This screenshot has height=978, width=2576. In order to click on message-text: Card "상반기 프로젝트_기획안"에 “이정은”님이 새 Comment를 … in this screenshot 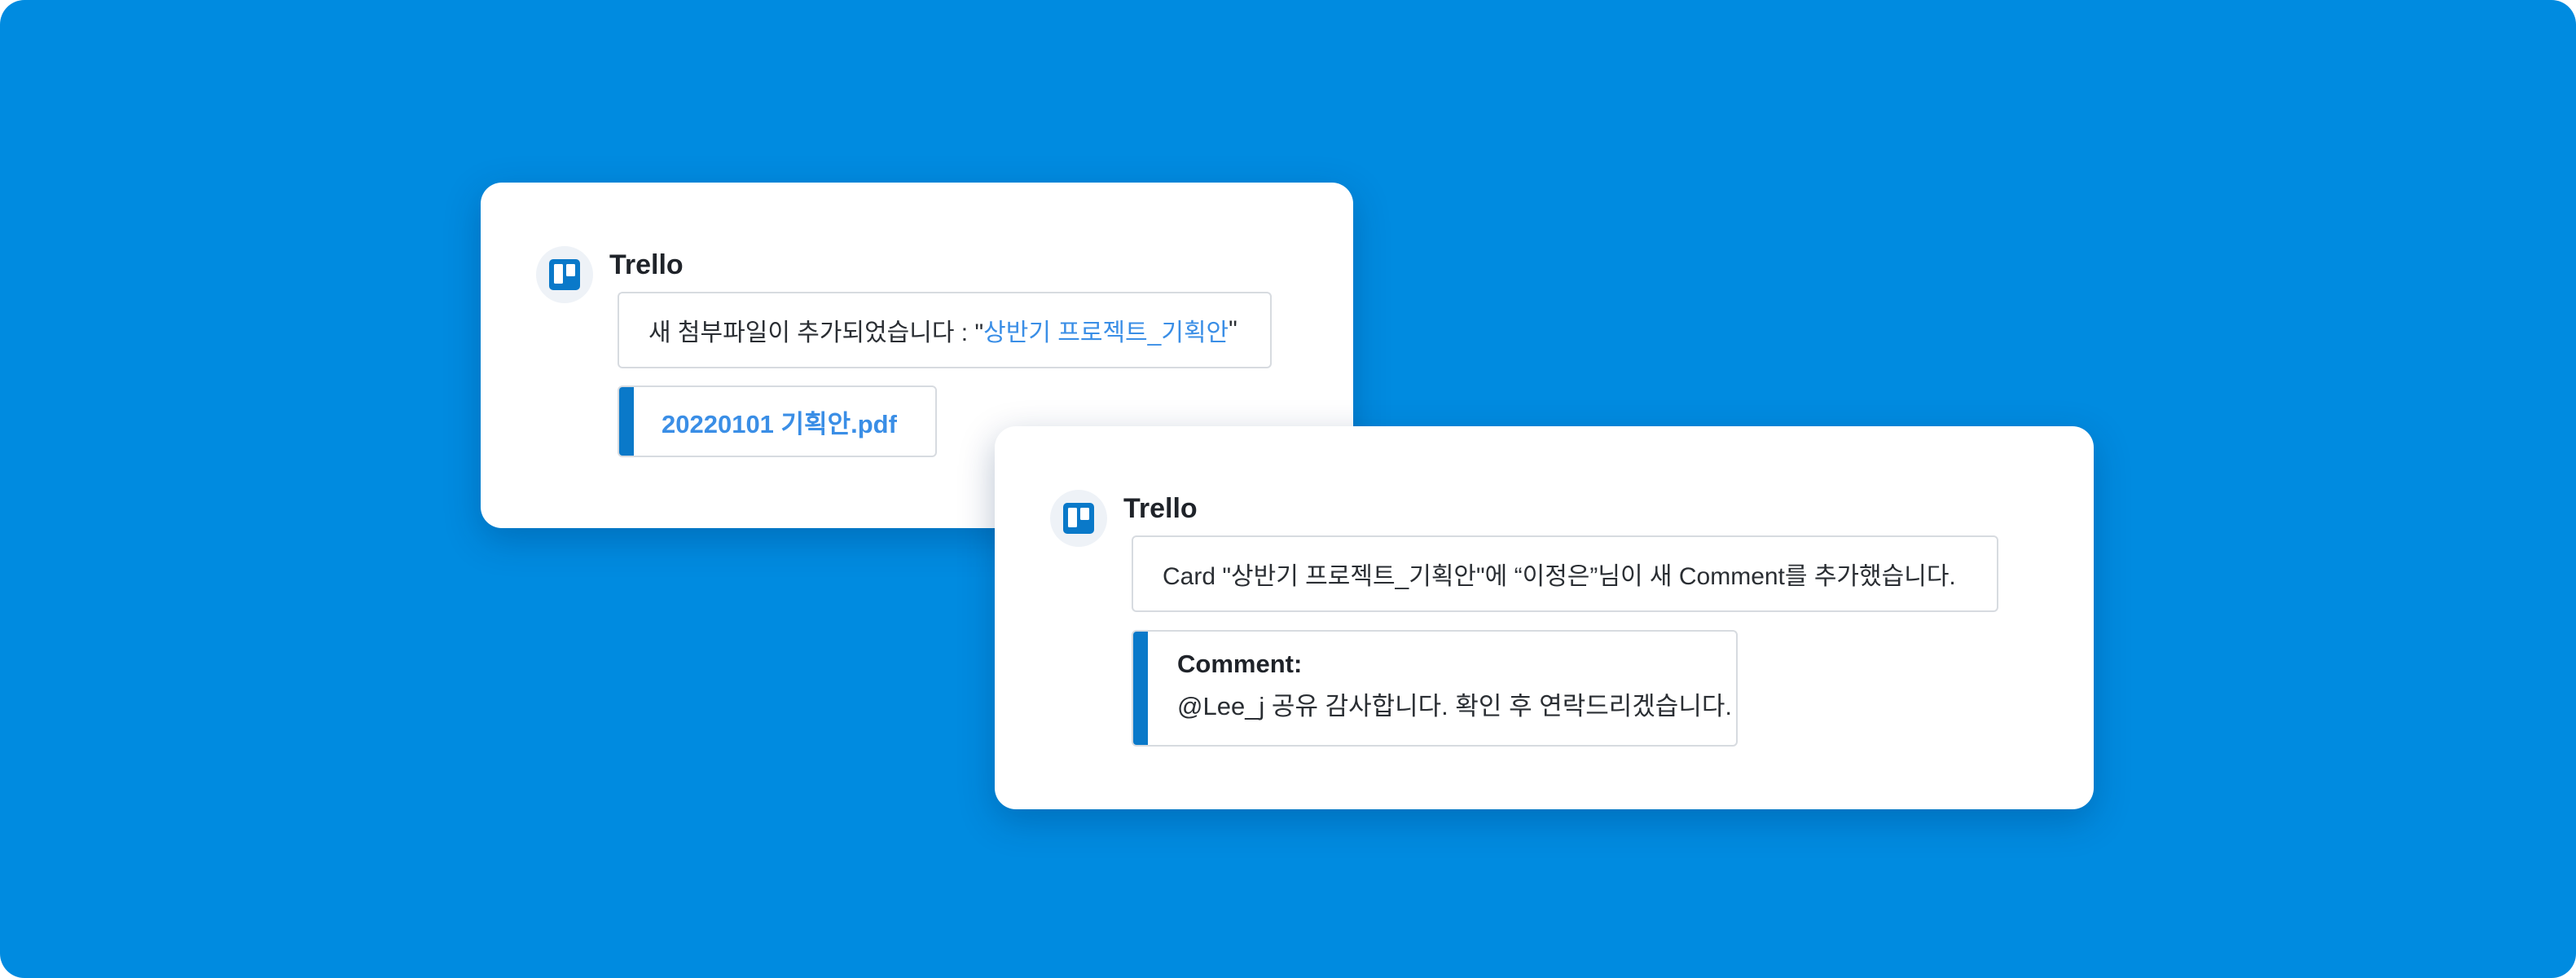, I will do `click(1559, 576)`.